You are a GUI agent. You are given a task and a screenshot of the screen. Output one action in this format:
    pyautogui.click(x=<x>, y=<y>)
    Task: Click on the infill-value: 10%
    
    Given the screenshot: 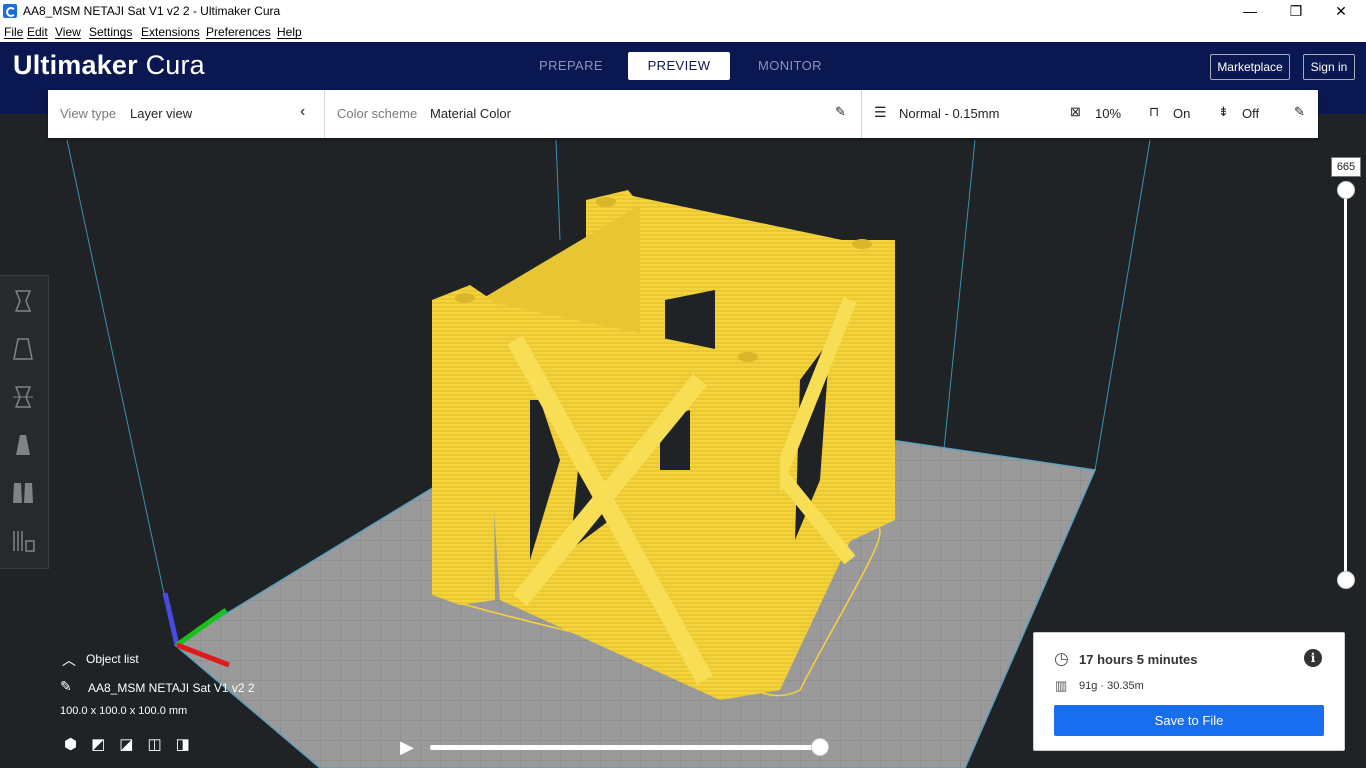 What is the action you would take?
    pyautogui.click(x=1108, y=113)
    